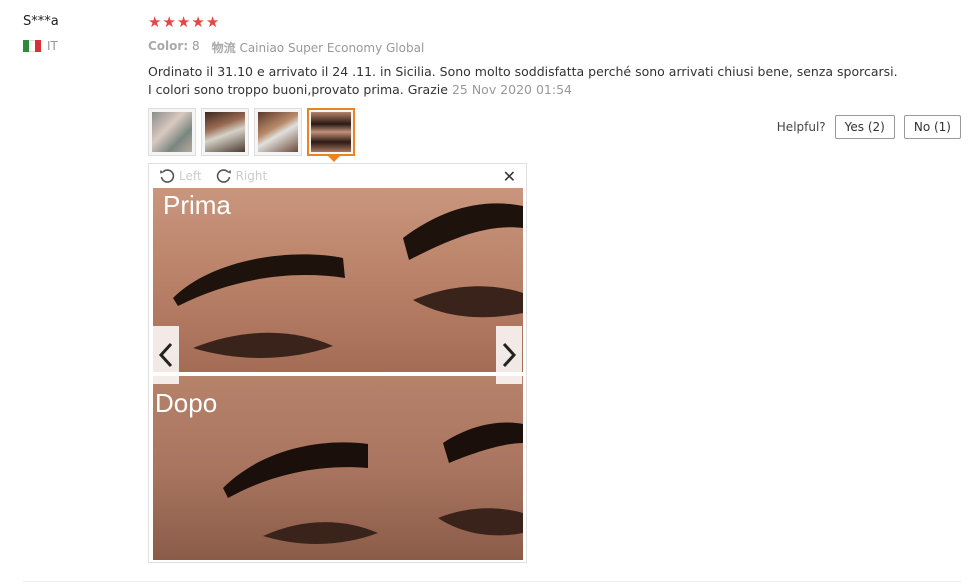 The image size is (974, 584). I want to click on logistics-label: 物流, so click(223, 48).